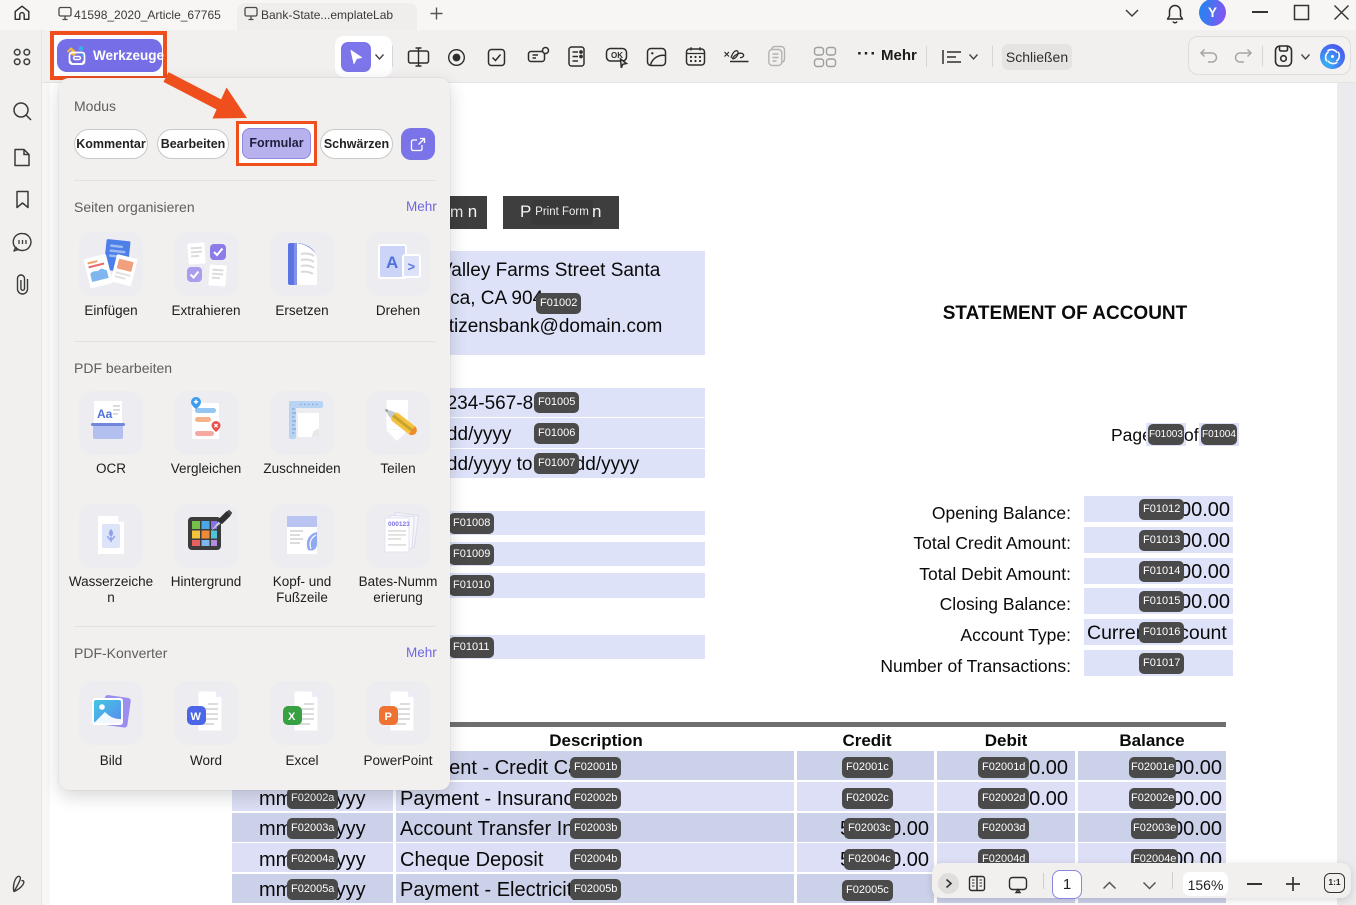  What do you see at coordinates (105, 414) in the screenshot?
I see `svg-text: Aa` at bounding box center [105, 414].